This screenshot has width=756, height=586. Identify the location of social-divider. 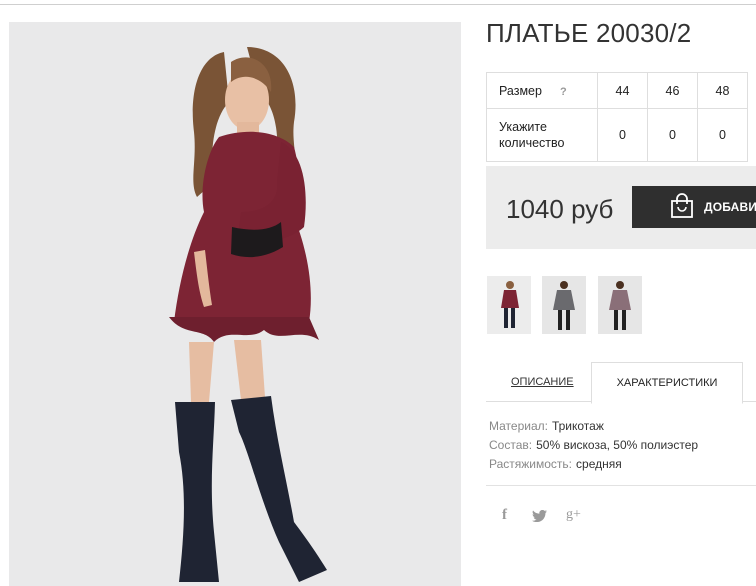
(621, 485).